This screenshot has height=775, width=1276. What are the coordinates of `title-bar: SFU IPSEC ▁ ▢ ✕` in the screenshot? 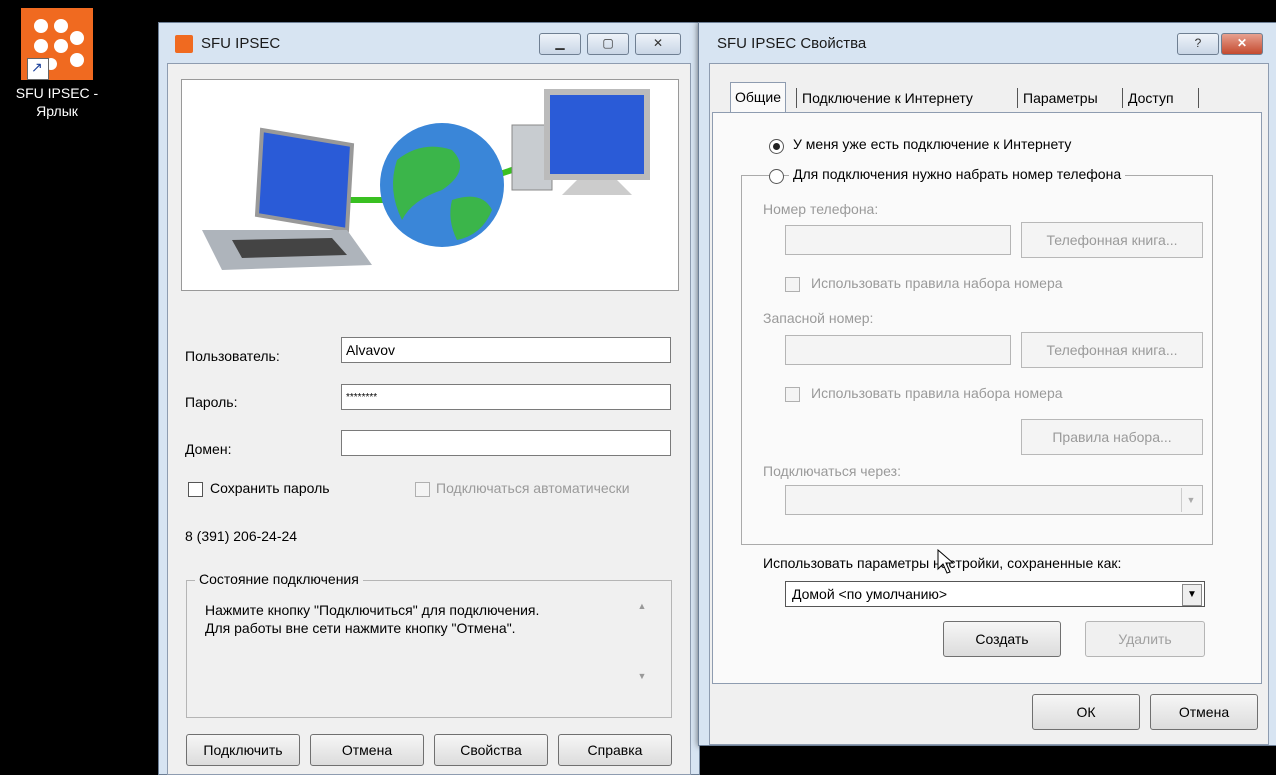 It's located at (429, 43).